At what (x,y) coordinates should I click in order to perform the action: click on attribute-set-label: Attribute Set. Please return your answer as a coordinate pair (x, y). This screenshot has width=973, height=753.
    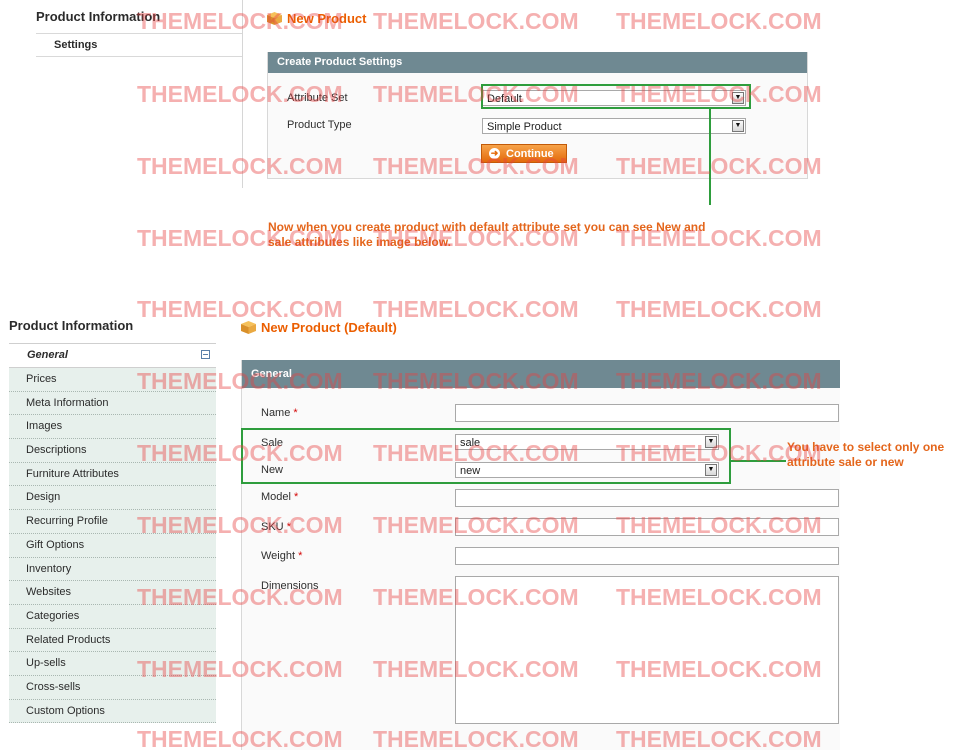
    Looking at the image, I should click on (317, 98).